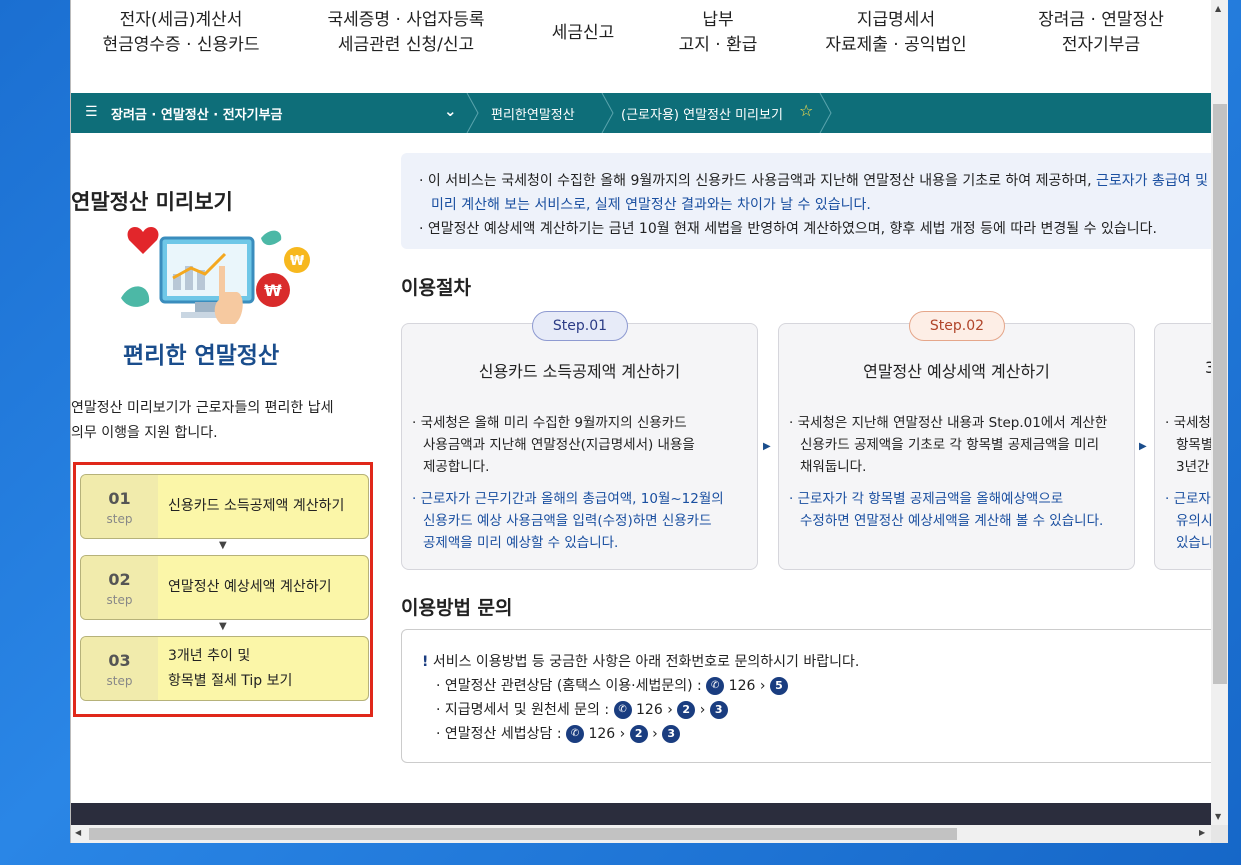  Describe the element at coordinates (406, 20) in the screenshot. I see `nav-item-line1: 국세증명 · 사업자등록` at that location.